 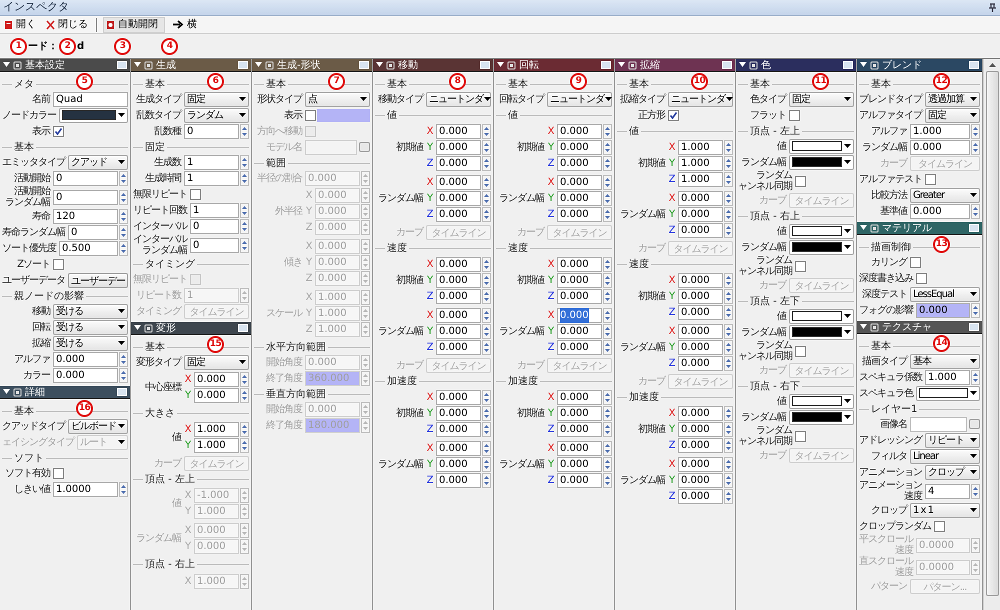 I want to click on toolbar-button: 自動開閉, so click(x=134, y=24).